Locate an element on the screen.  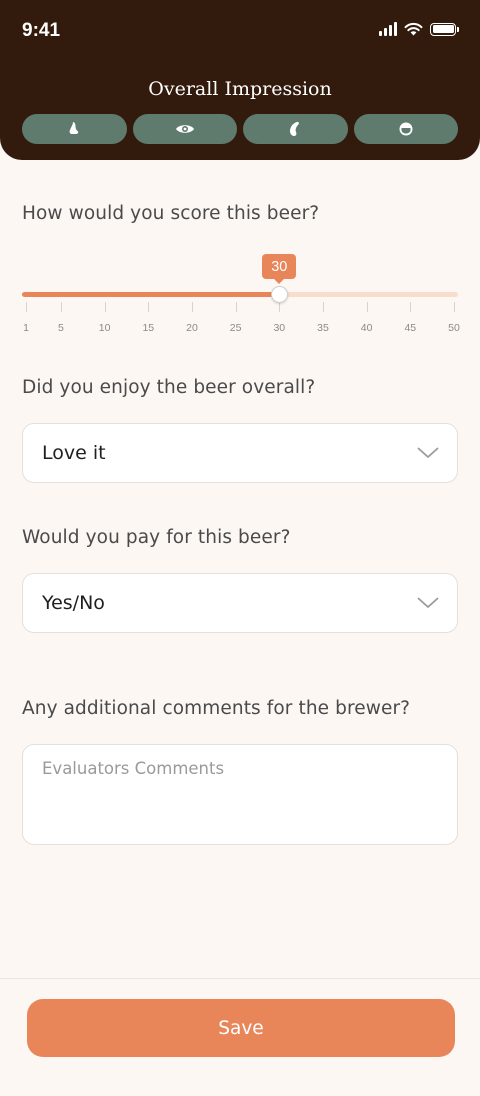
slider-tick-label: 50 is located at coordinates (454, 328).